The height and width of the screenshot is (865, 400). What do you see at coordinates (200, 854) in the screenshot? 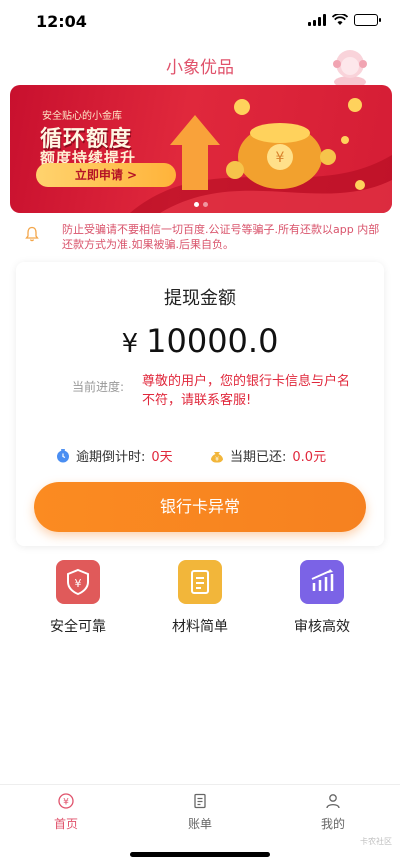
I see `home-indicator` at bounding box center [200, 854].